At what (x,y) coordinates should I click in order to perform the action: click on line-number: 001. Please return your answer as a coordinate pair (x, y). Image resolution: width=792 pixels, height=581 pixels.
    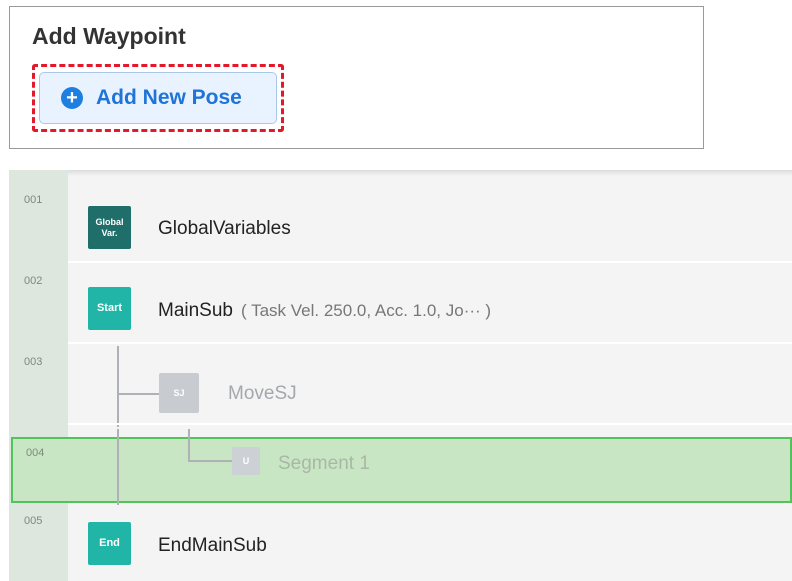
    Looking at the image, I should click on (33, 200).